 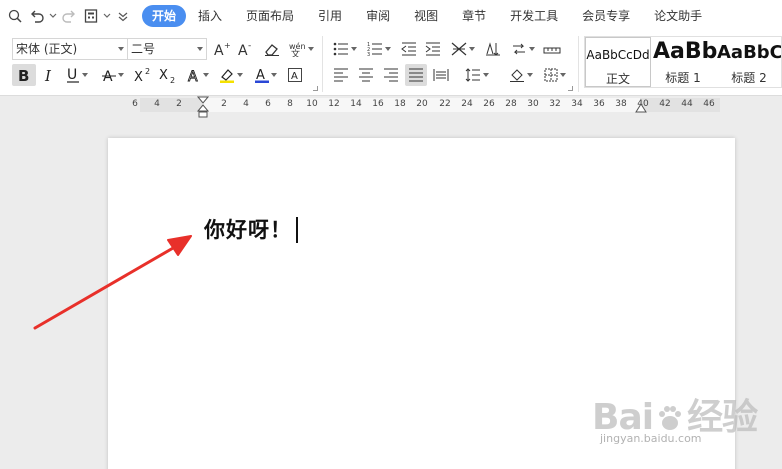 What do you see at coordinates (651, 438) in the screenshot?
I see `watermark-url: jingyan.baidu.com` at bounding box center [651, 438].